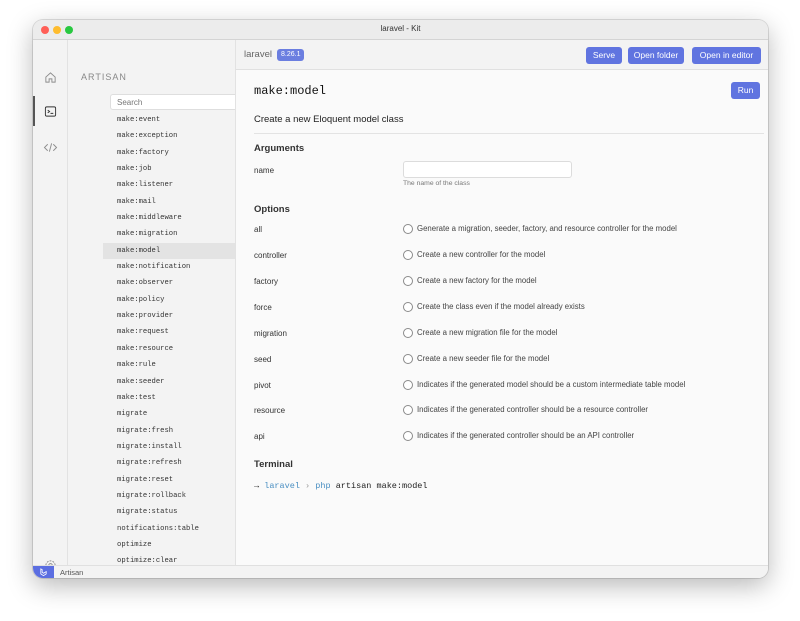  Describe the element at coordinates (263, 359) in the screenshot. I see `option-label: seed` at that location.